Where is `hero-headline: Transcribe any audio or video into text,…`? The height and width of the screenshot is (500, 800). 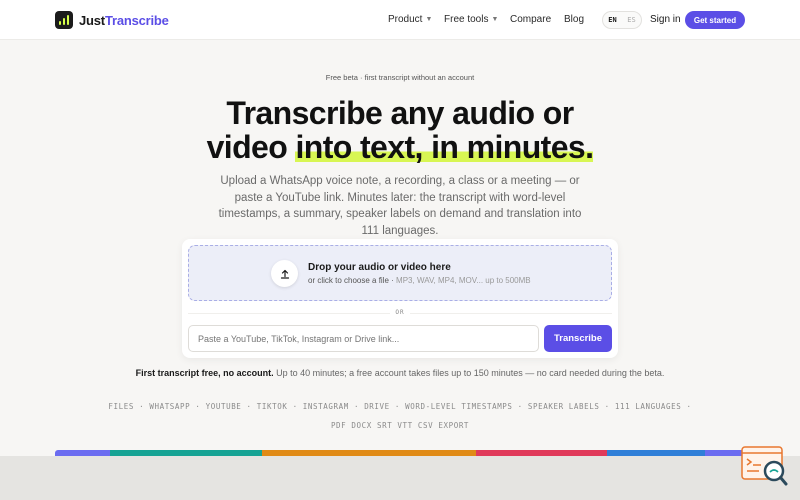 hero-headline: Transcribe any audio or video into text,… is located at coordinates (400, 130).